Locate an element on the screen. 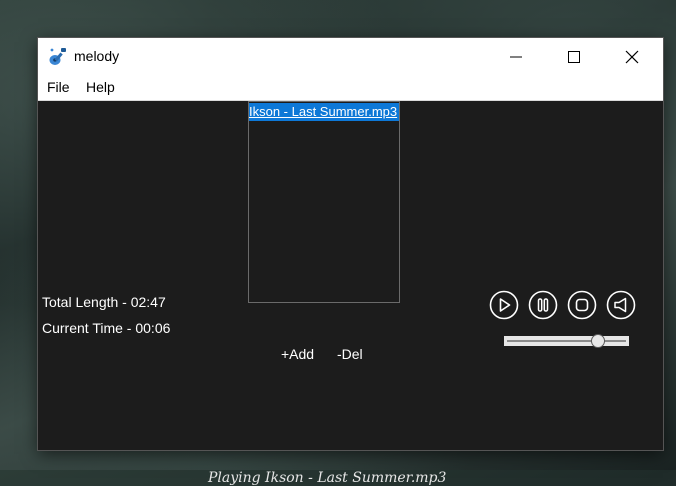  minimize-button is located at coordinates (516, 57).